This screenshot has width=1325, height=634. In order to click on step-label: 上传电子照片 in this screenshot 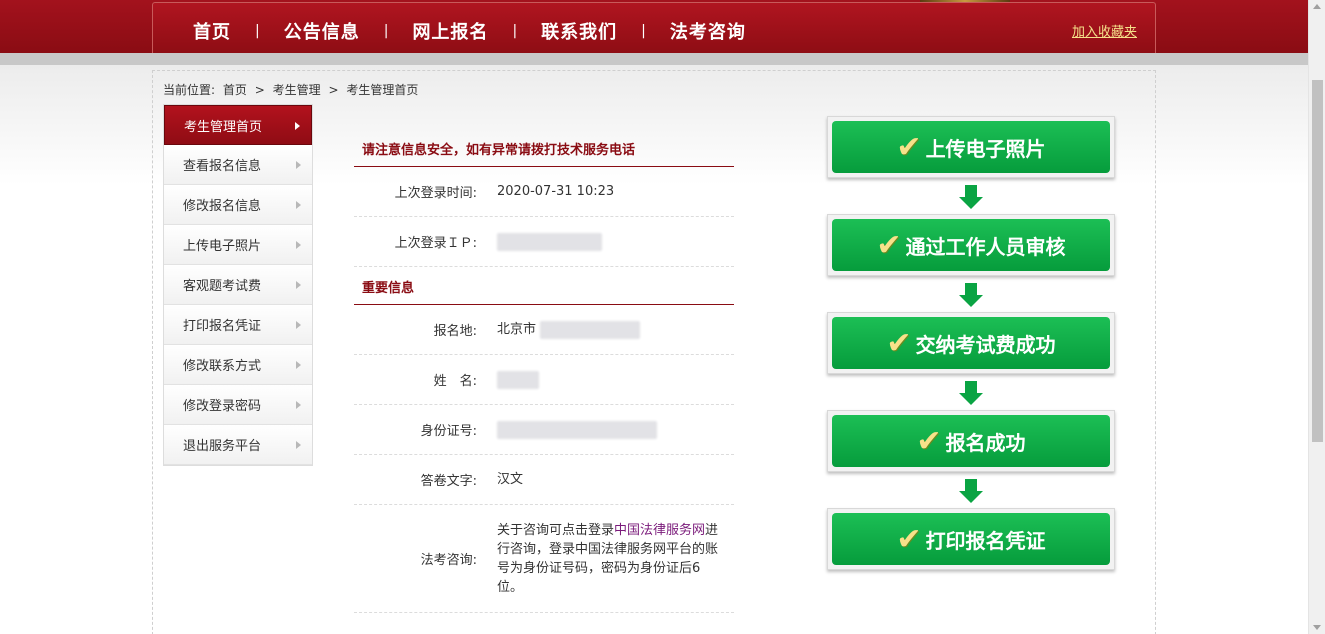, I will do `click(985, 148)`.